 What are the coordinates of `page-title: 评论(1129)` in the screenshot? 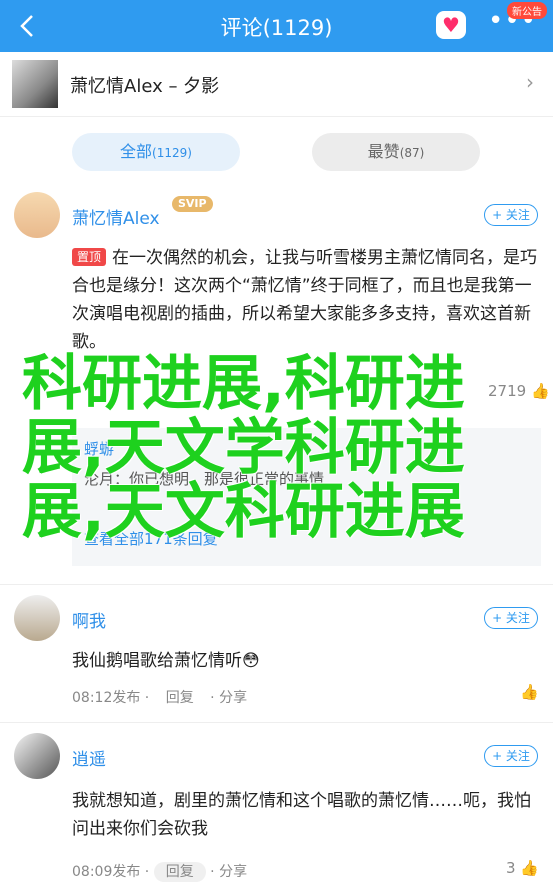 It's located at (276, 28).